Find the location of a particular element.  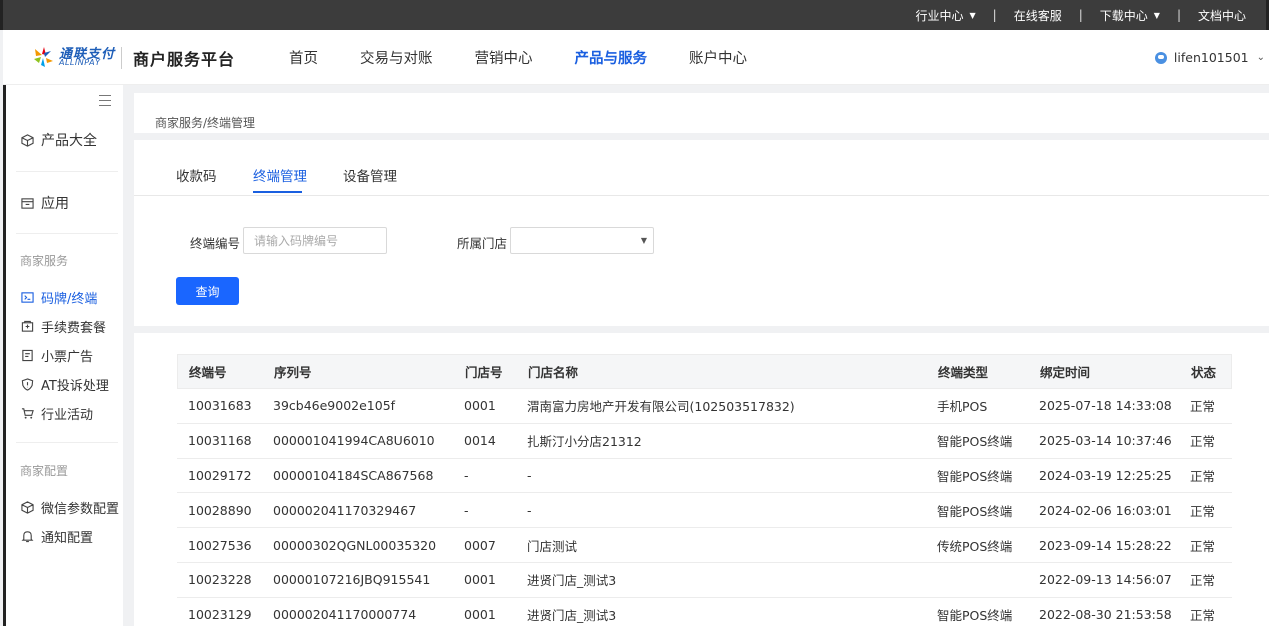

store-select: ▼ is located at coordinates (582, 240).